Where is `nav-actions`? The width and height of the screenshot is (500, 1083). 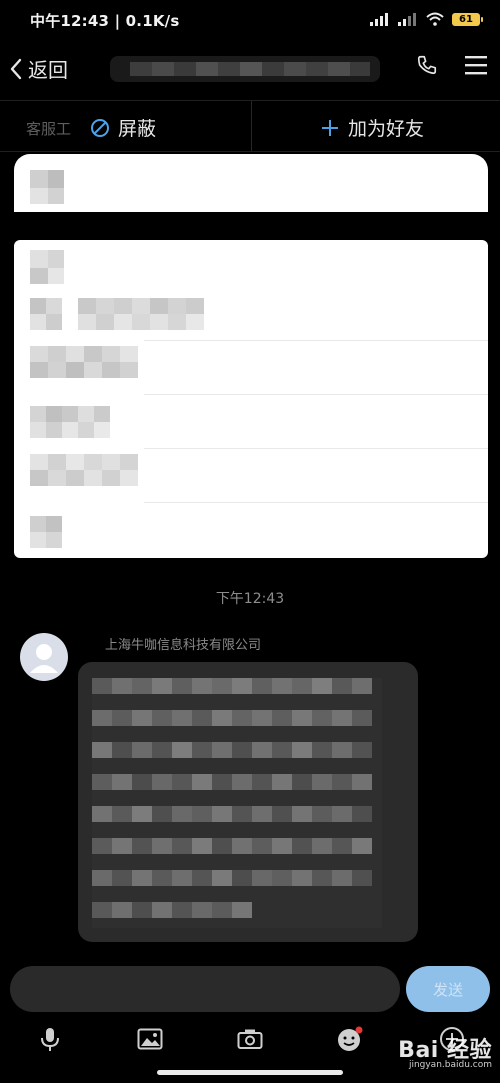
nav-actions is located at coordinates (452, 65).